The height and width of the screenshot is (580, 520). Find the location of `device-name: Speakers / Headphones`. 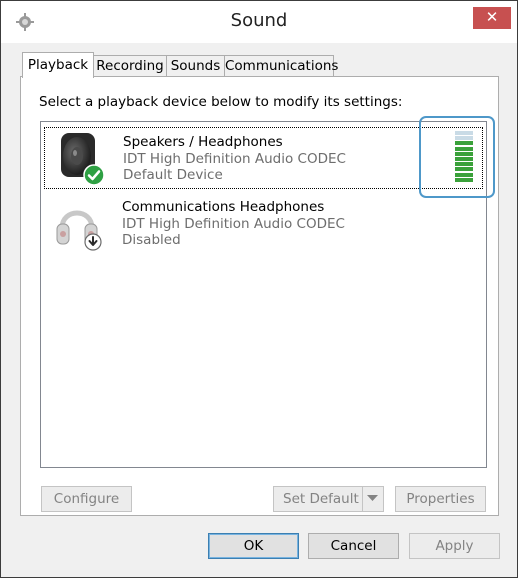

device-name: Speakers / Headphones is located at coordinates (203, 142).